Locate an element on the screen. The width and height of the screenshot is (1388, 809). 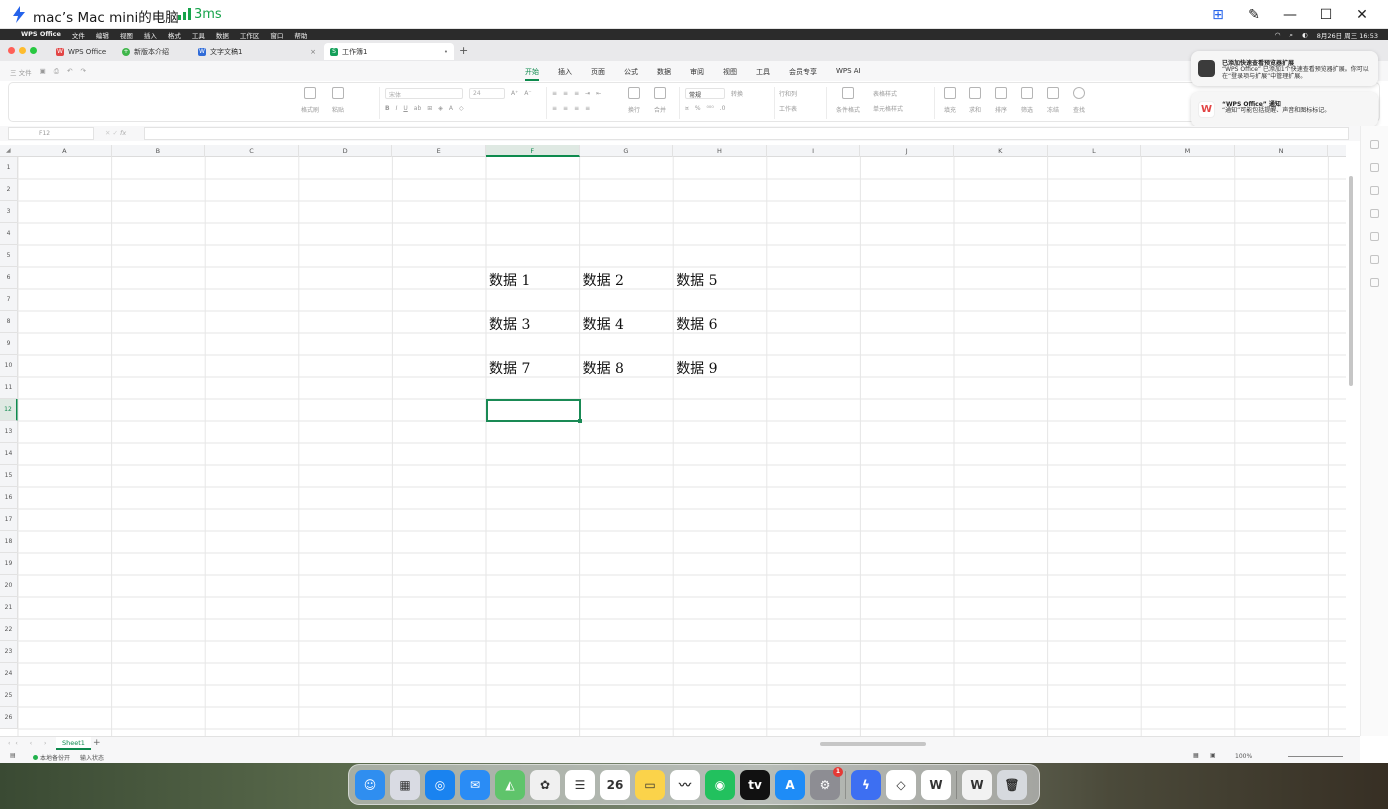
row-header: 18 is located at coordinates (9, 542).